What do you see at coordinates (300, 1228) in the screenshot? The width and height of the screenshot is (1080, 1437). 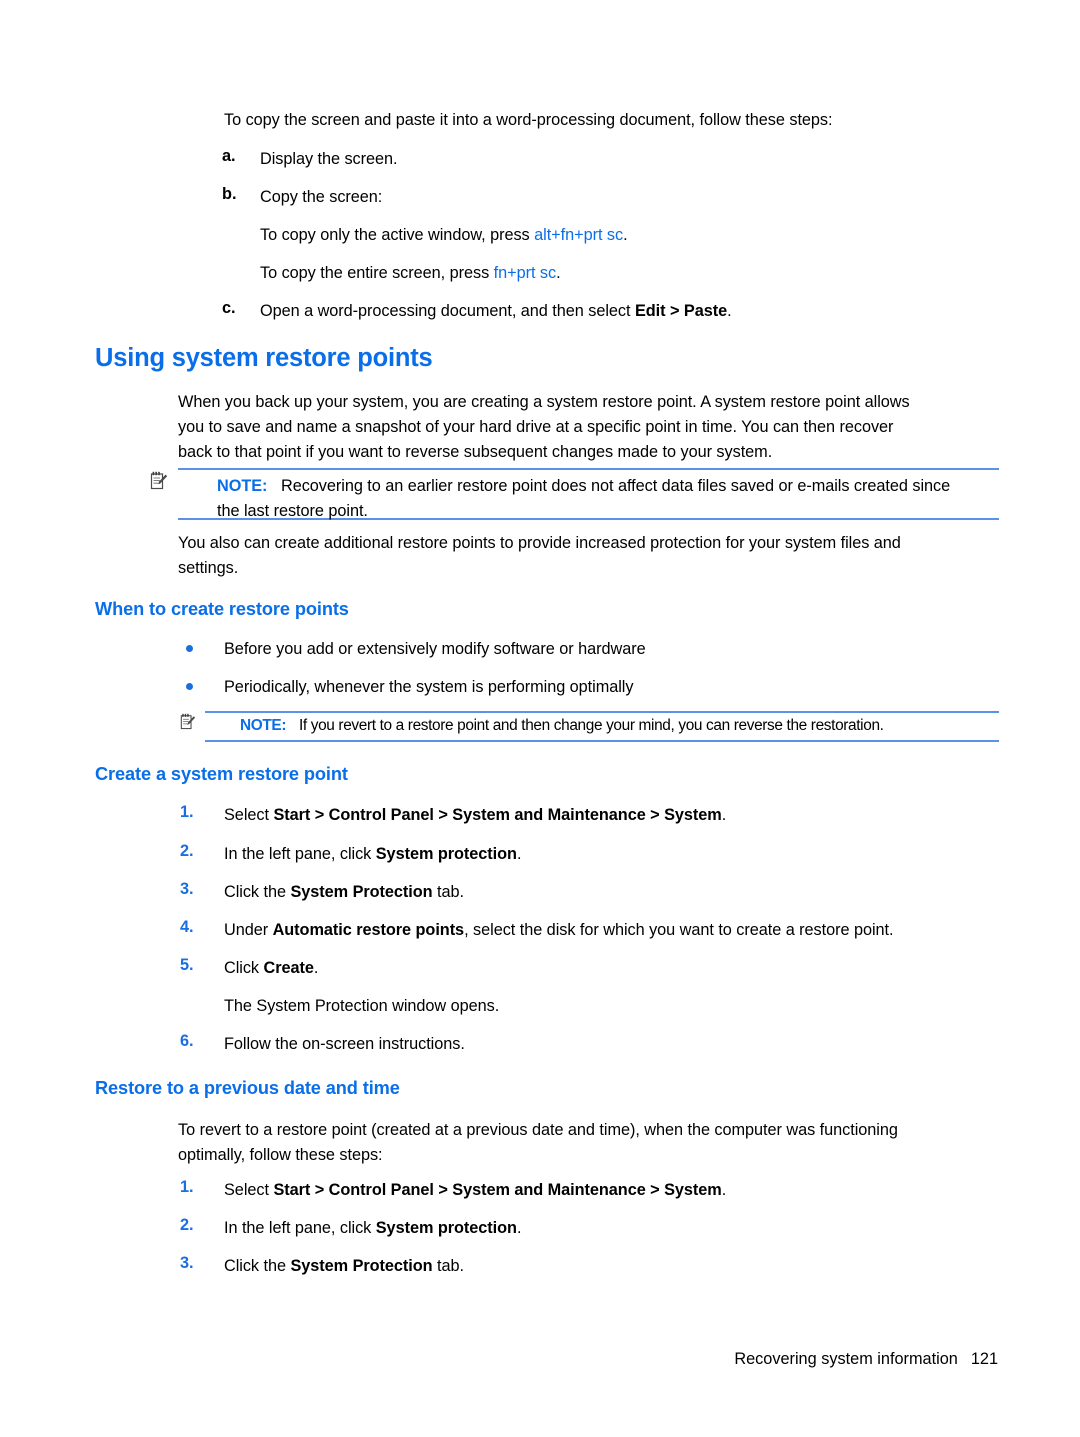 I see `restore-step-2-p0: In the left pane, click` at bounding box center [300, 1228].